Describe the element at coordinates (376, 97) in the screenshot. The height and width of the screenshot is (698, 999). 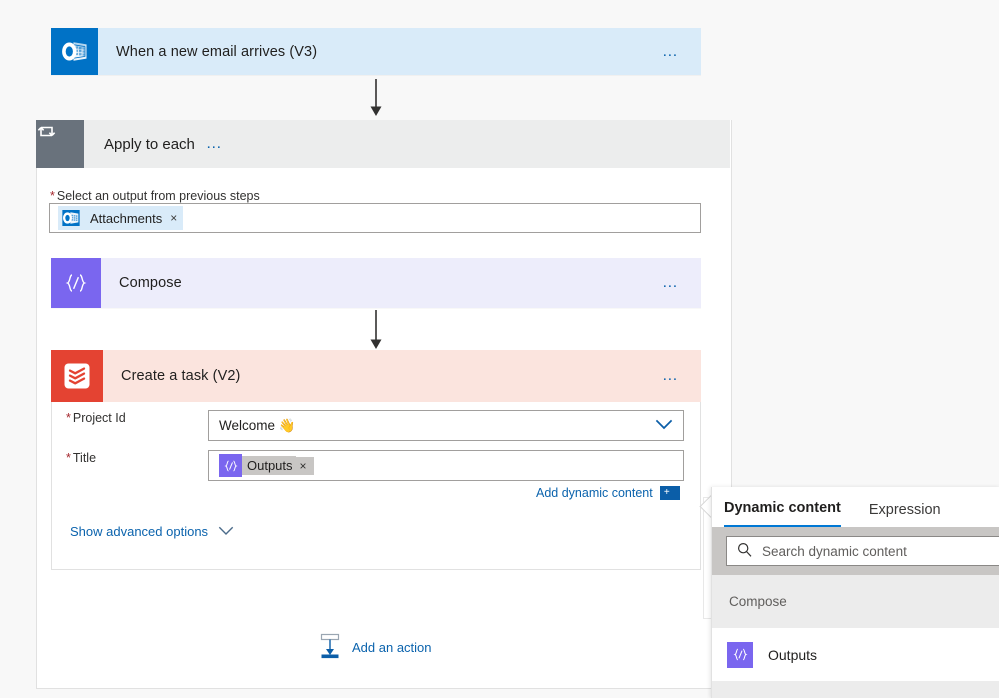
I see `connector-arrow-trigger-to-loop` at that location.